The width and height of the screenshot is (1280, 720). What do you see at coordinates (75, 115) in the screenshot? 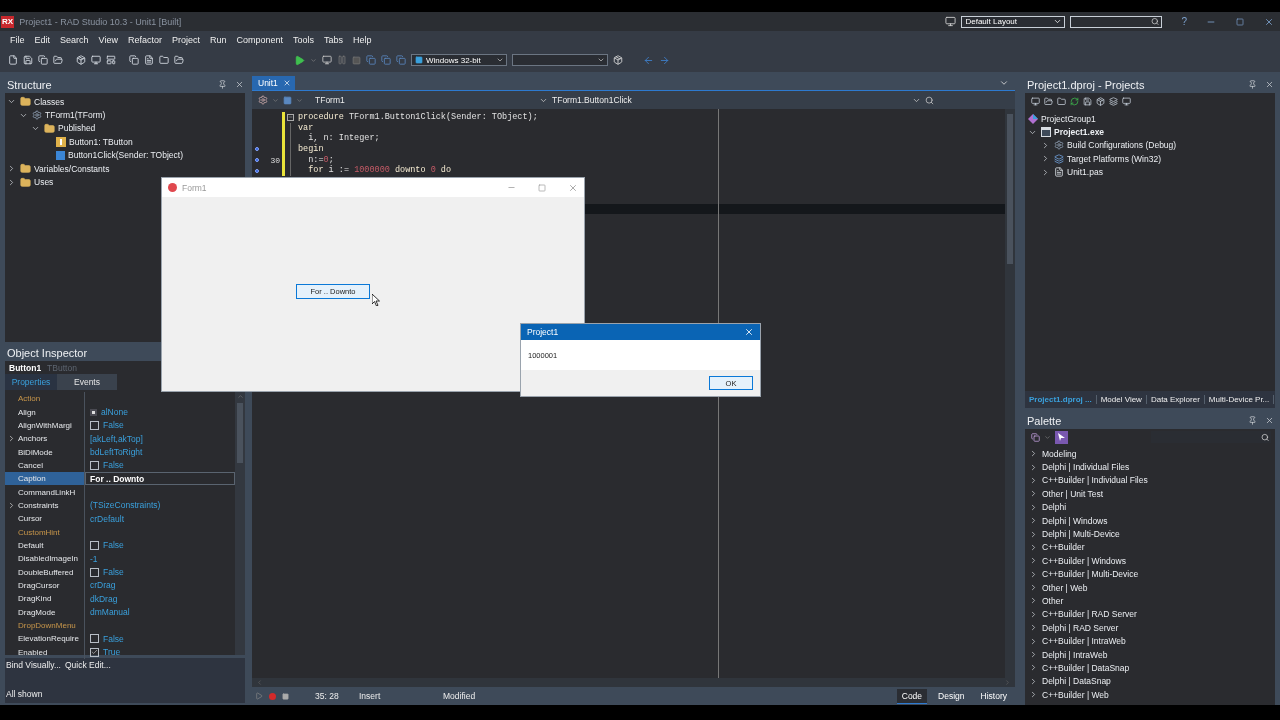
I see `tree-item: TForm1(TForm)` at bounding box center [75, 115].